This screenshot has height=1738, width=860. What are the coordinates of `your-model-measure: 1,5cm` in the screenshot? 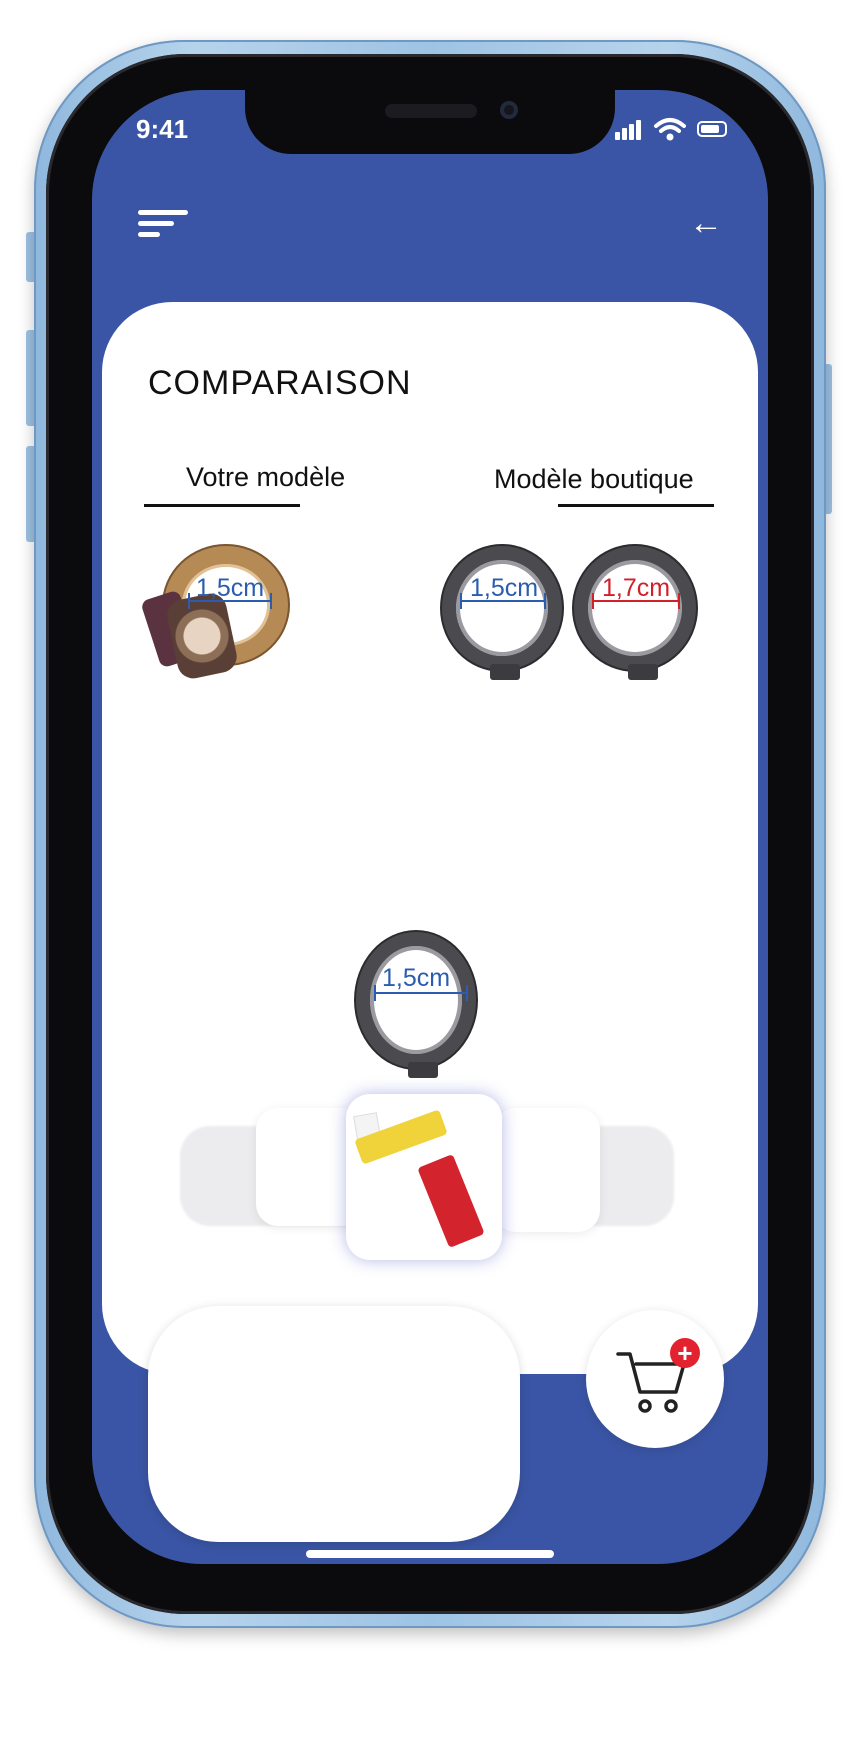 It's located at (230, 588).